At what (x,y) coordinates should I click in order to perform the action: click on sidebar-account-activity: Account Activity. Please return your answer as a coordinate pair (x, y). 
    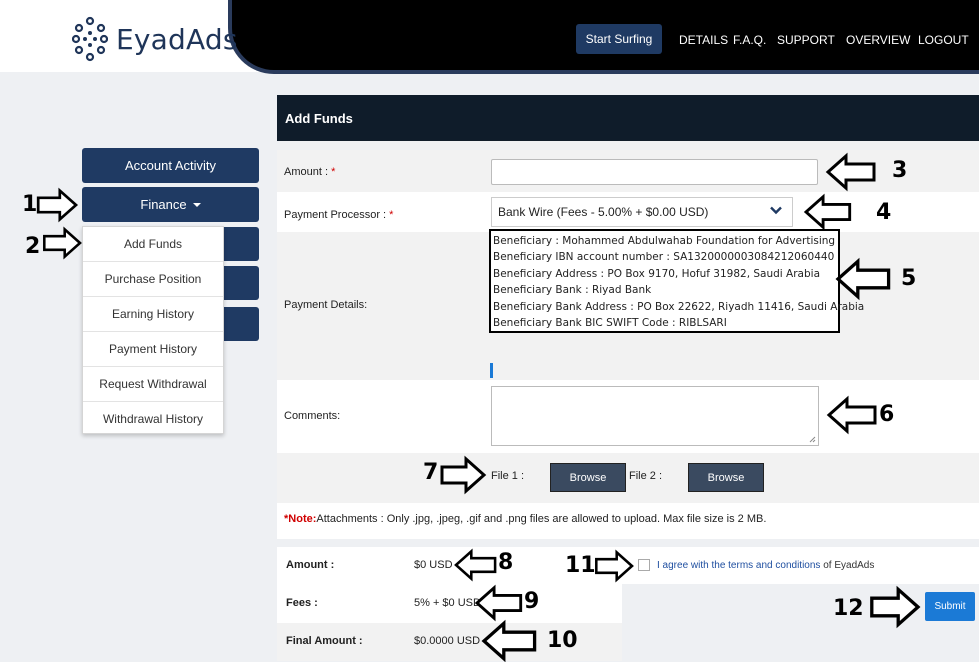
    Looking at the image, I should click on (170, 165).